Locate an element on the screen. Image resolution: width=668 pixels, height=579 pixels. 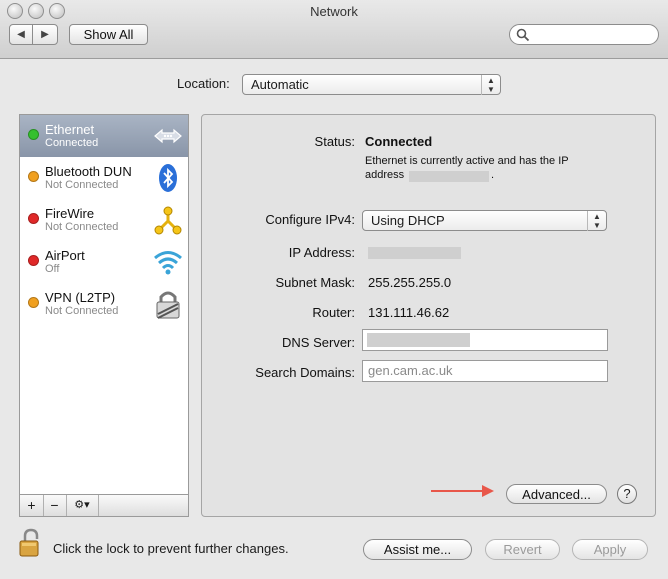
service-item-airport: AirPort Off is located at coordinates (104, 262).